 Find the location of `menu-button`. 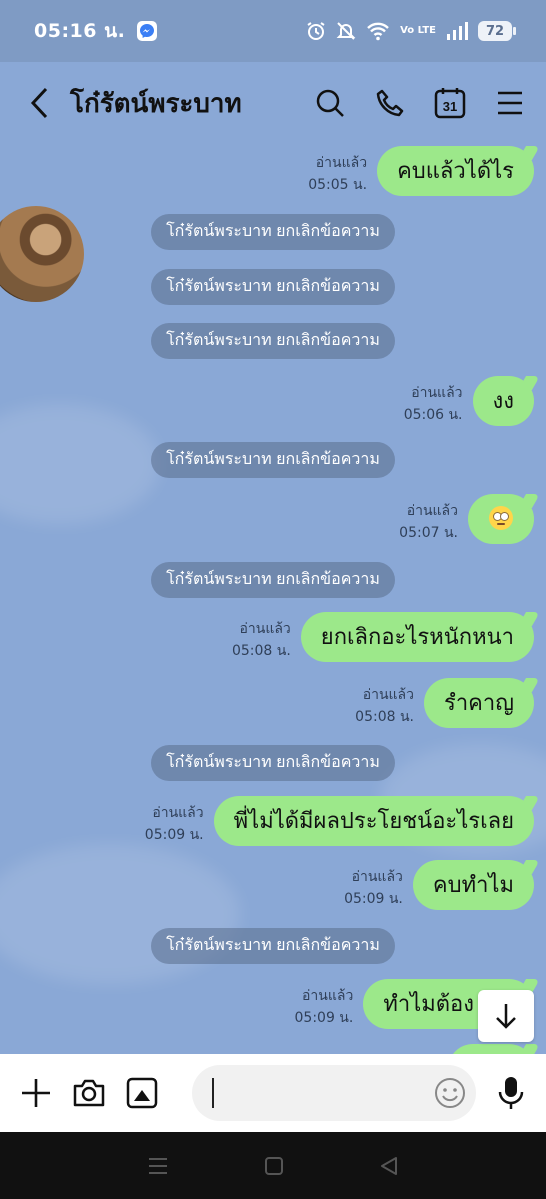

menu-button is located at coordinates (510, 103).